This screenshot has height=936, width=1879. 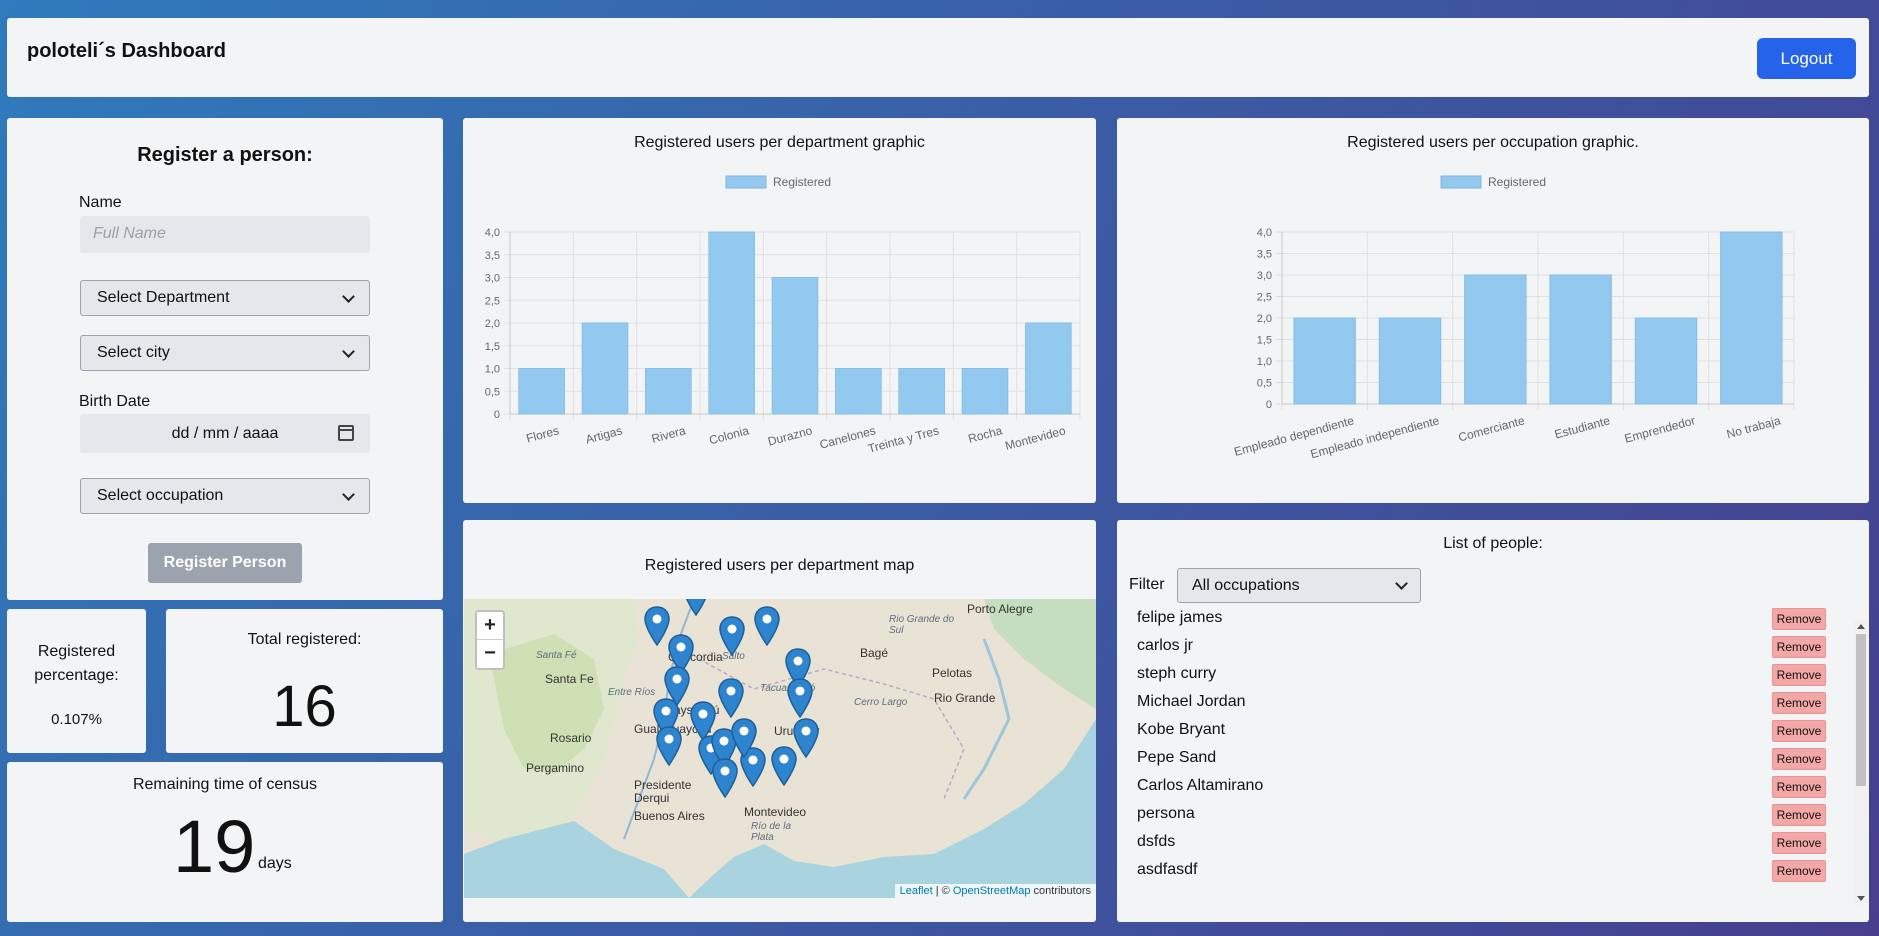 I want to click on list-item: Pepe Sand Remove, so click(x=1486, y=760).